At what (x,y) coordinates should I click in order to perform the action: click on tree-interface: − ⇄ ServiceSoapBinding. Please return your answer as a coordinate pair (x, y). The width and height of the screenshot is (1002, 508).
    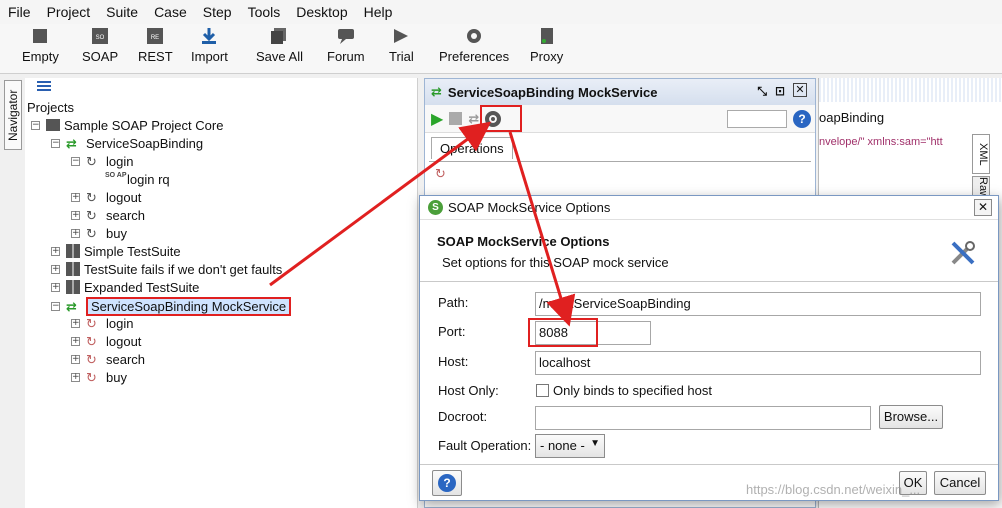
    Looking at the image, I should click on (127, 143).